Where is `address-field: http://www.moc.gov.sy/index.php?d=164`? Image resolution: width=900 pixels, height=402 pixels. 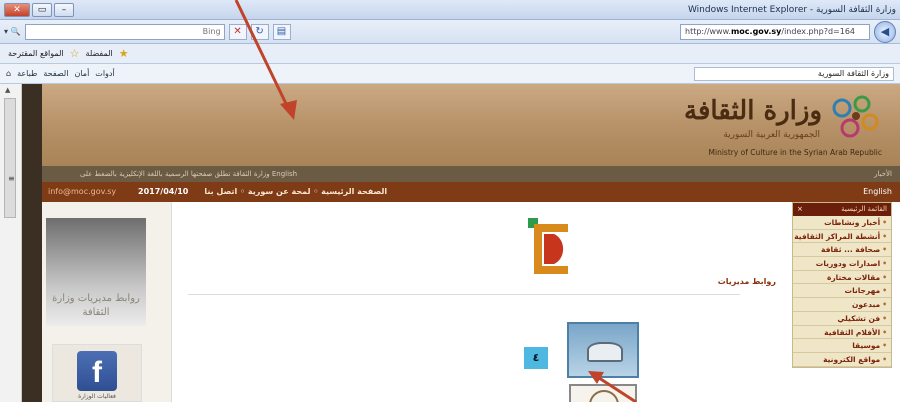 address-field: http://www.moc.gov.sy/index.php?d=164 is located at coordinates (775, 31).